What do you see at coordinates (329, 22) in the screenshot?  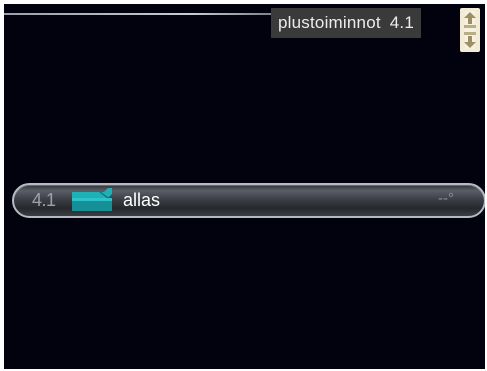 I see `menu-title-text: plustoiminnot` at bounding box center [329, 22].